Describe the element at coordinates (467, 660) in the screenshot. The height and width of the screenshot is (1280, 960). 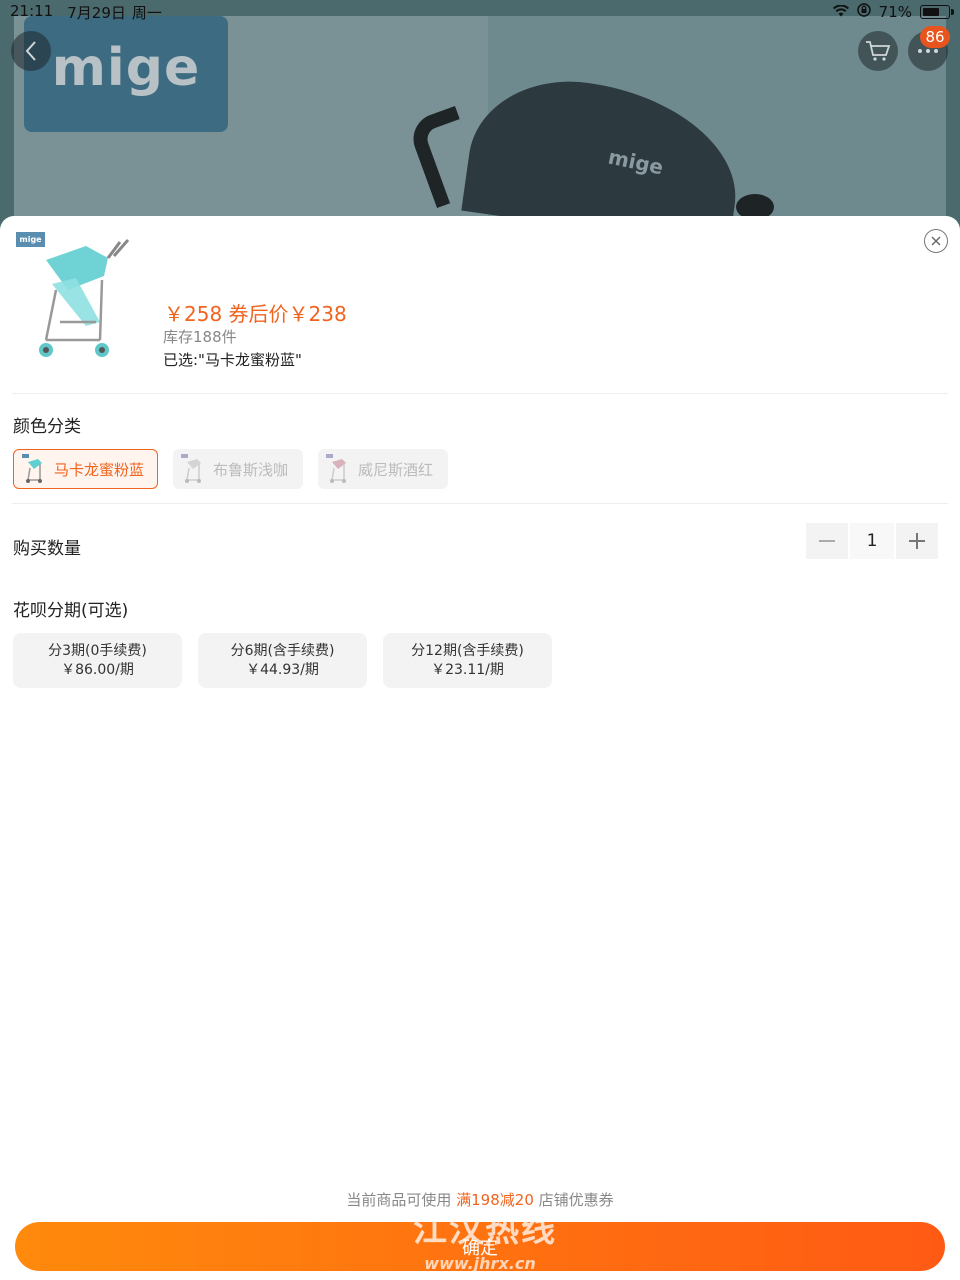
I see `installment-option-12: 分12期(含手续费) ￥23.11/期` at that location.